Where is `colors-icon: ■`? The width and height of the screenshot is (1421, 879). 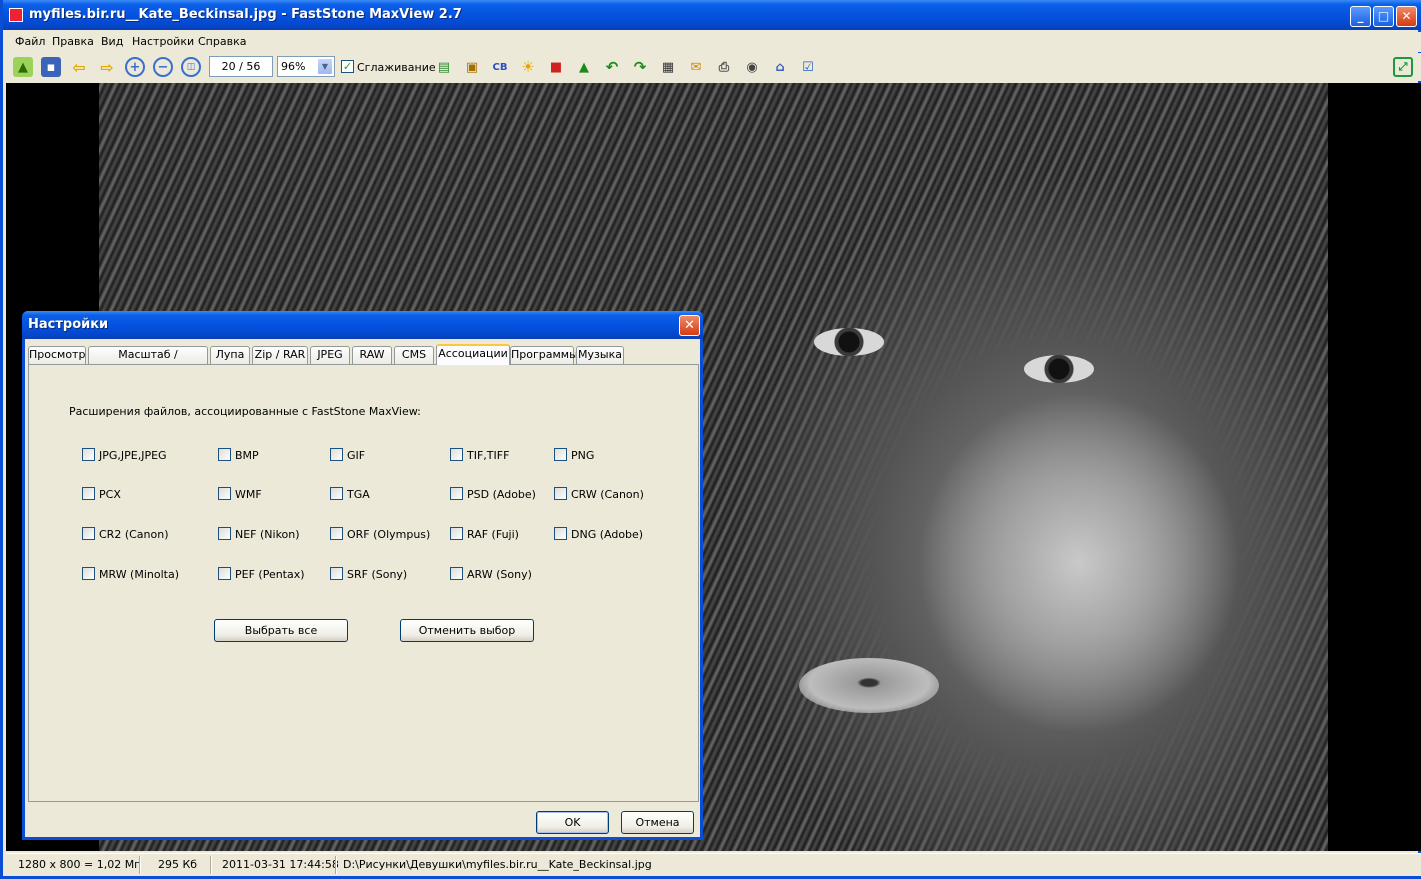 colors-icon: ■ is located at coordinates (556, 67).